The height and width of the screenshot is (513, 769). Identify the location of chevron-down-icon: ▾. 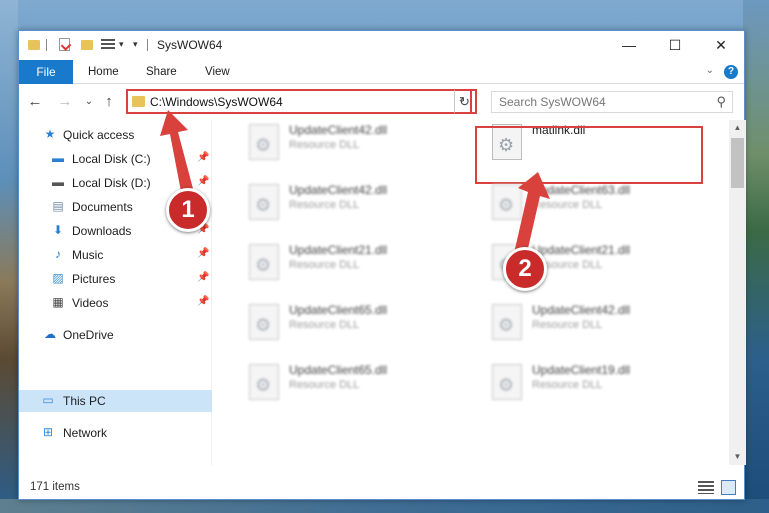
(121, 47).